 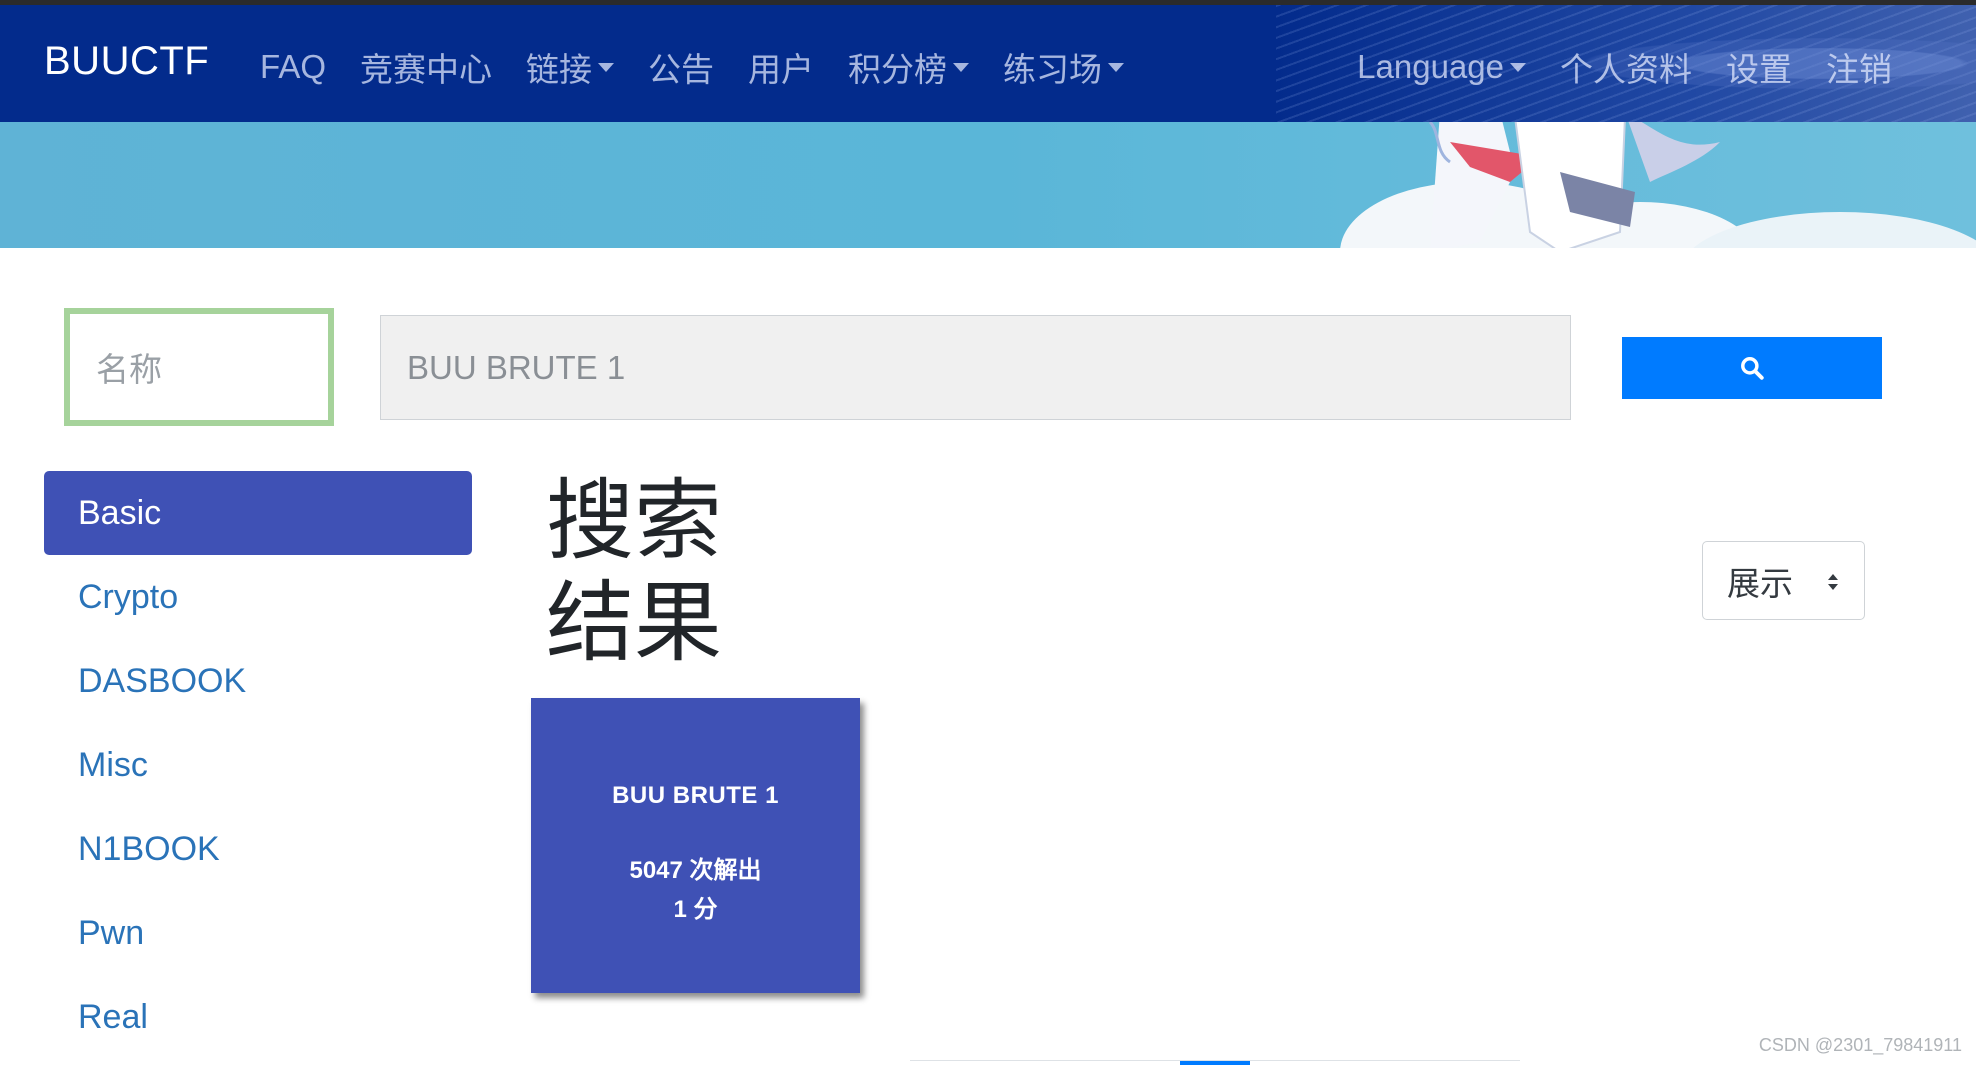 What do you see at coordinates (1759, 67) in the screenshot?
I see `nav-settings: 设置` at bounding box center [1759, 67].